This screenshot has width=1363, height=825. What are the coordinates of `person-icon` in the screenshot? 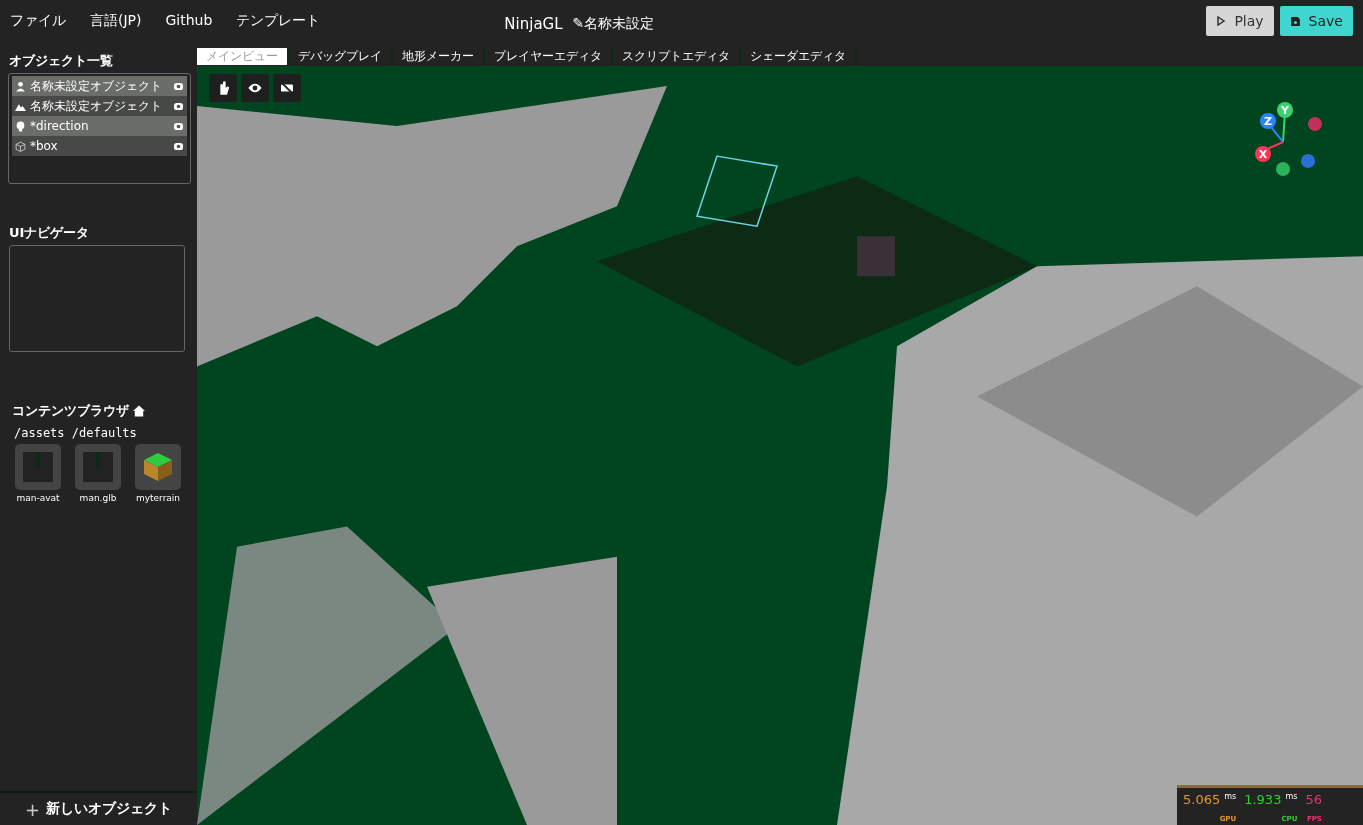 It's located at (20, 86).